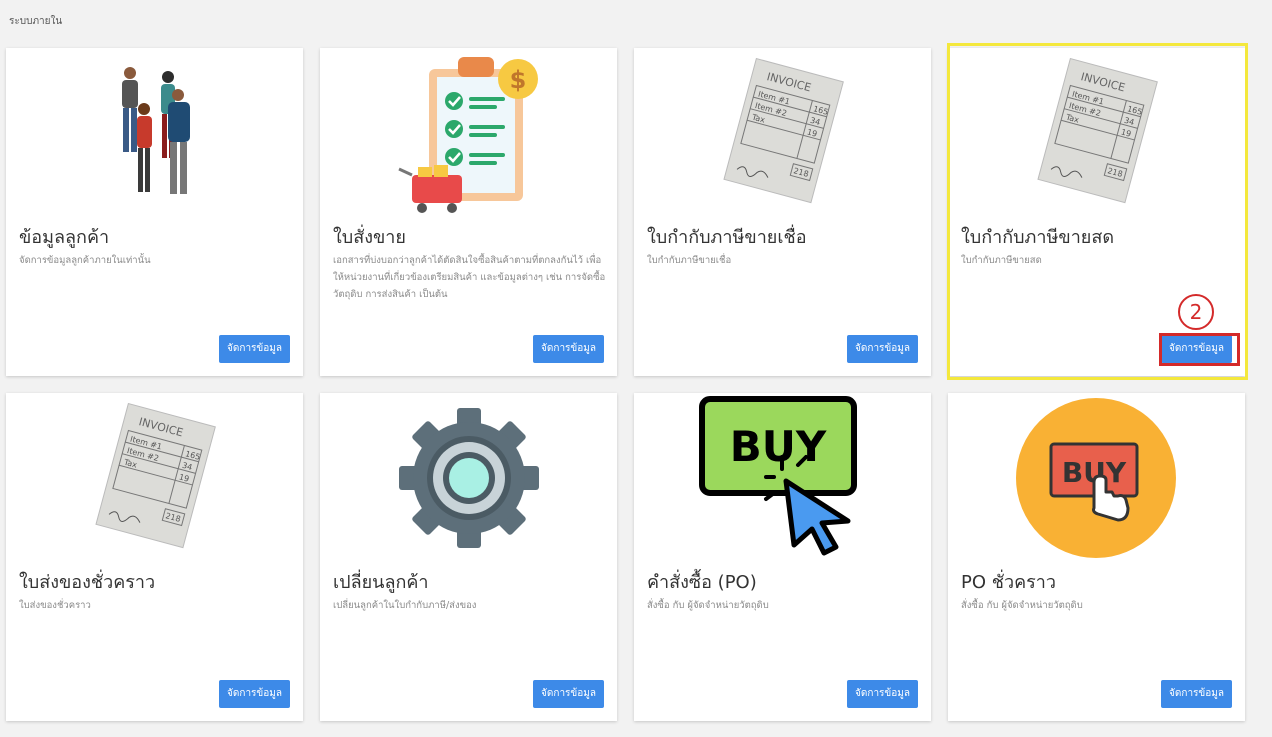  What do you see at coordinates (1096, 478) in the screenshot?
I see `buy-circle-icon: BUY` at bounding box center [1096, 478].